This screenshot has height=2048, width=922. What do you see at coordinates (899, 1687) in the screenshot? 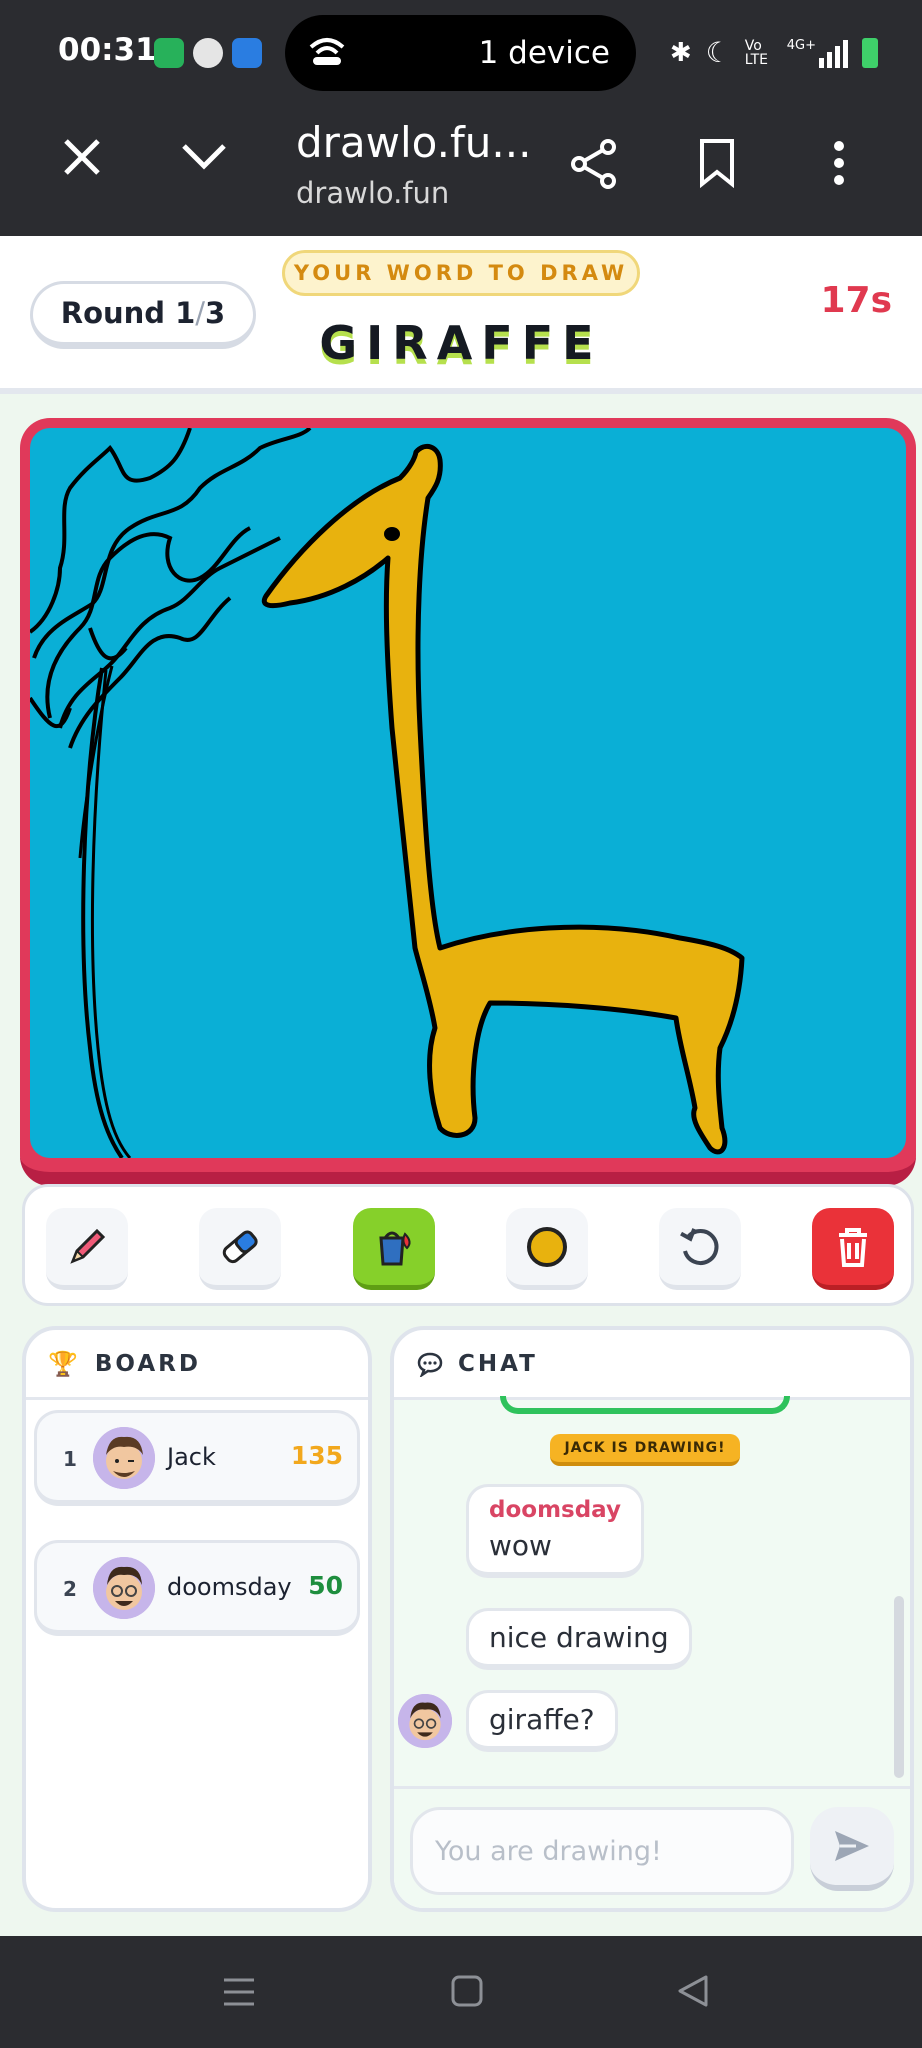
I see `chat-scrollbar` at bounding box center [899, 1687].